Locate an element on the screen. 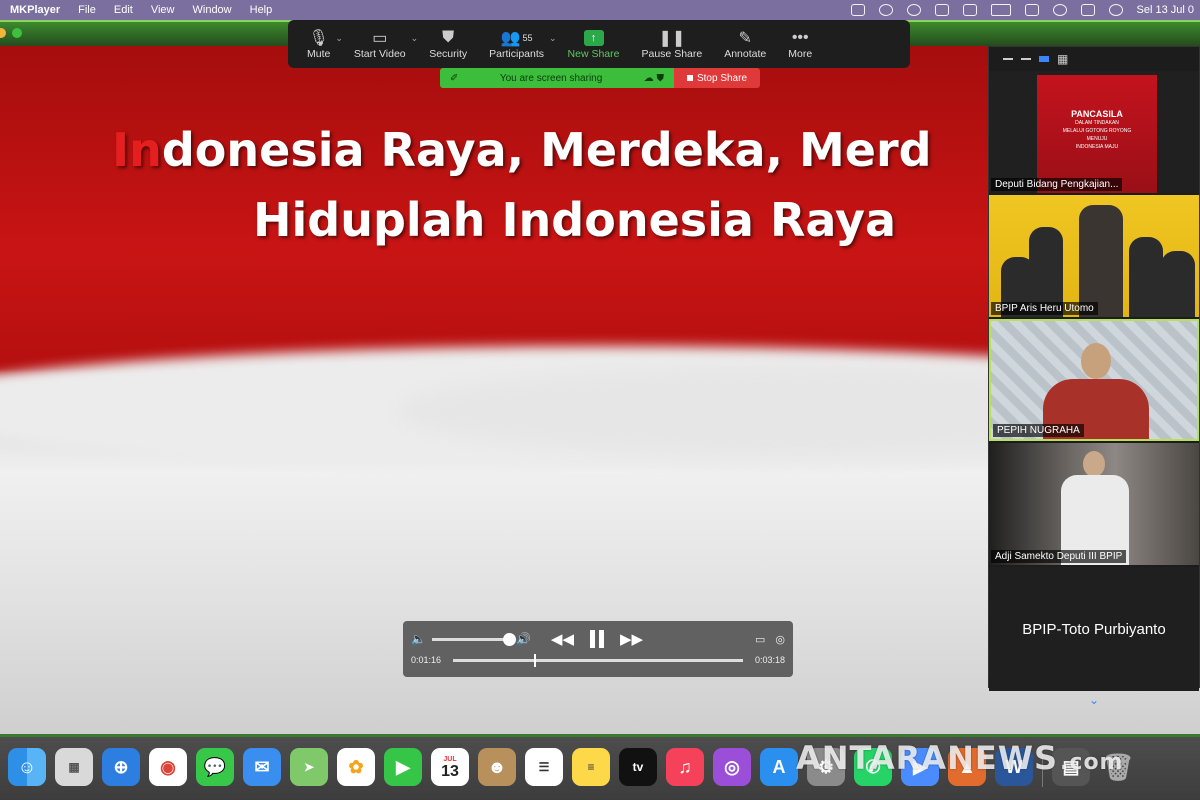 The width and height of the screenshot is (1200, 800). annotate-label: Annotate is located at coordinates (745, 54).